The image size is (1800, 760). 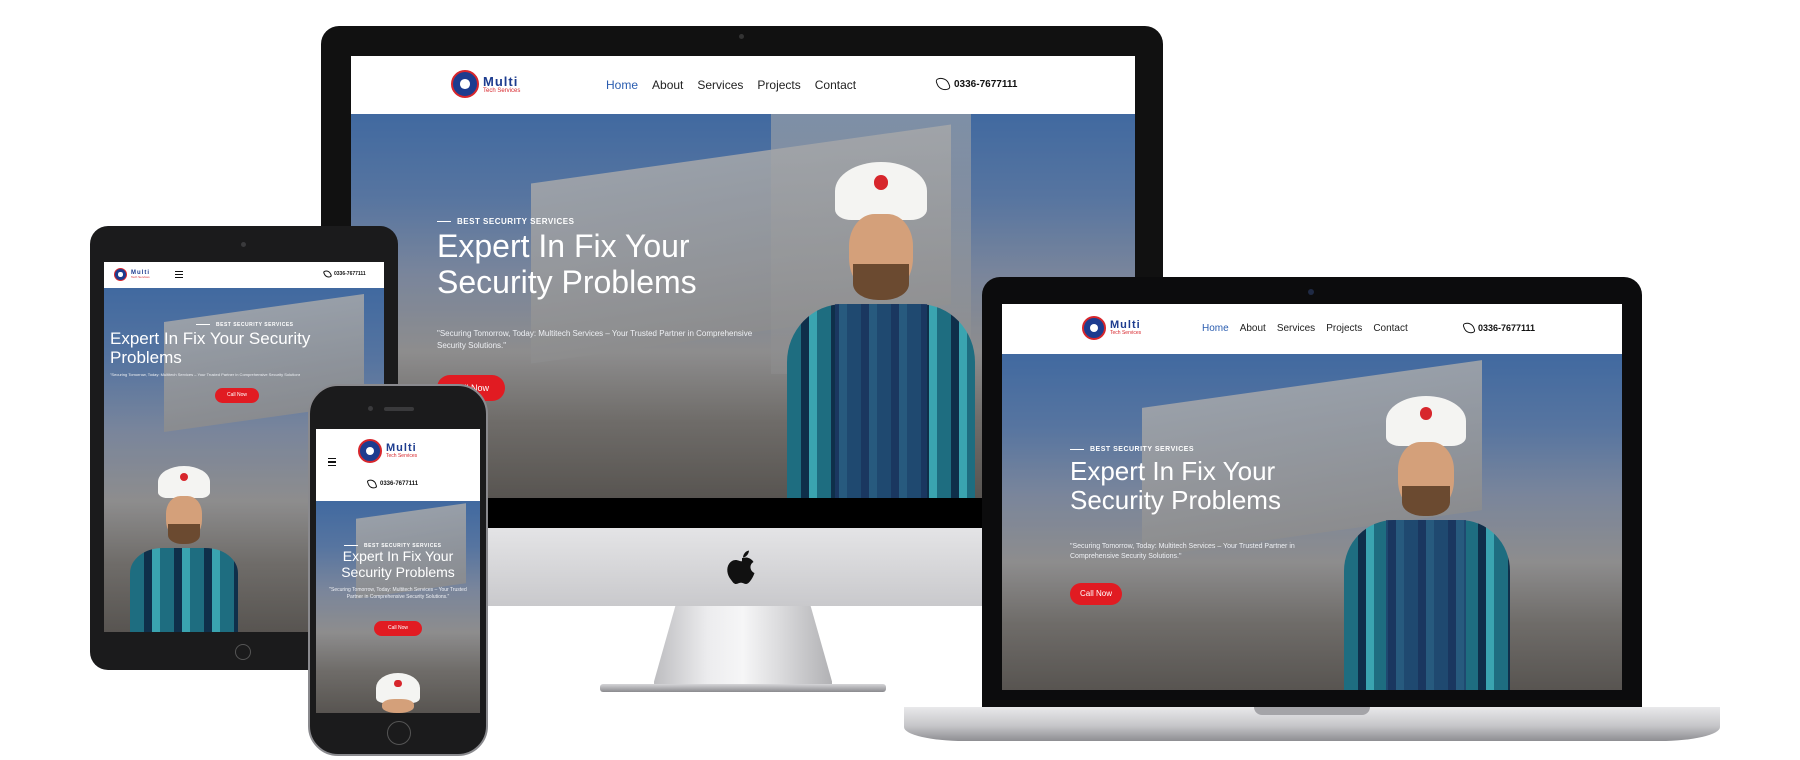 What do you see at coordinates (1311, 292) in the screenshot?
I see `laptop-camera` at bounding box center [1311, 292].